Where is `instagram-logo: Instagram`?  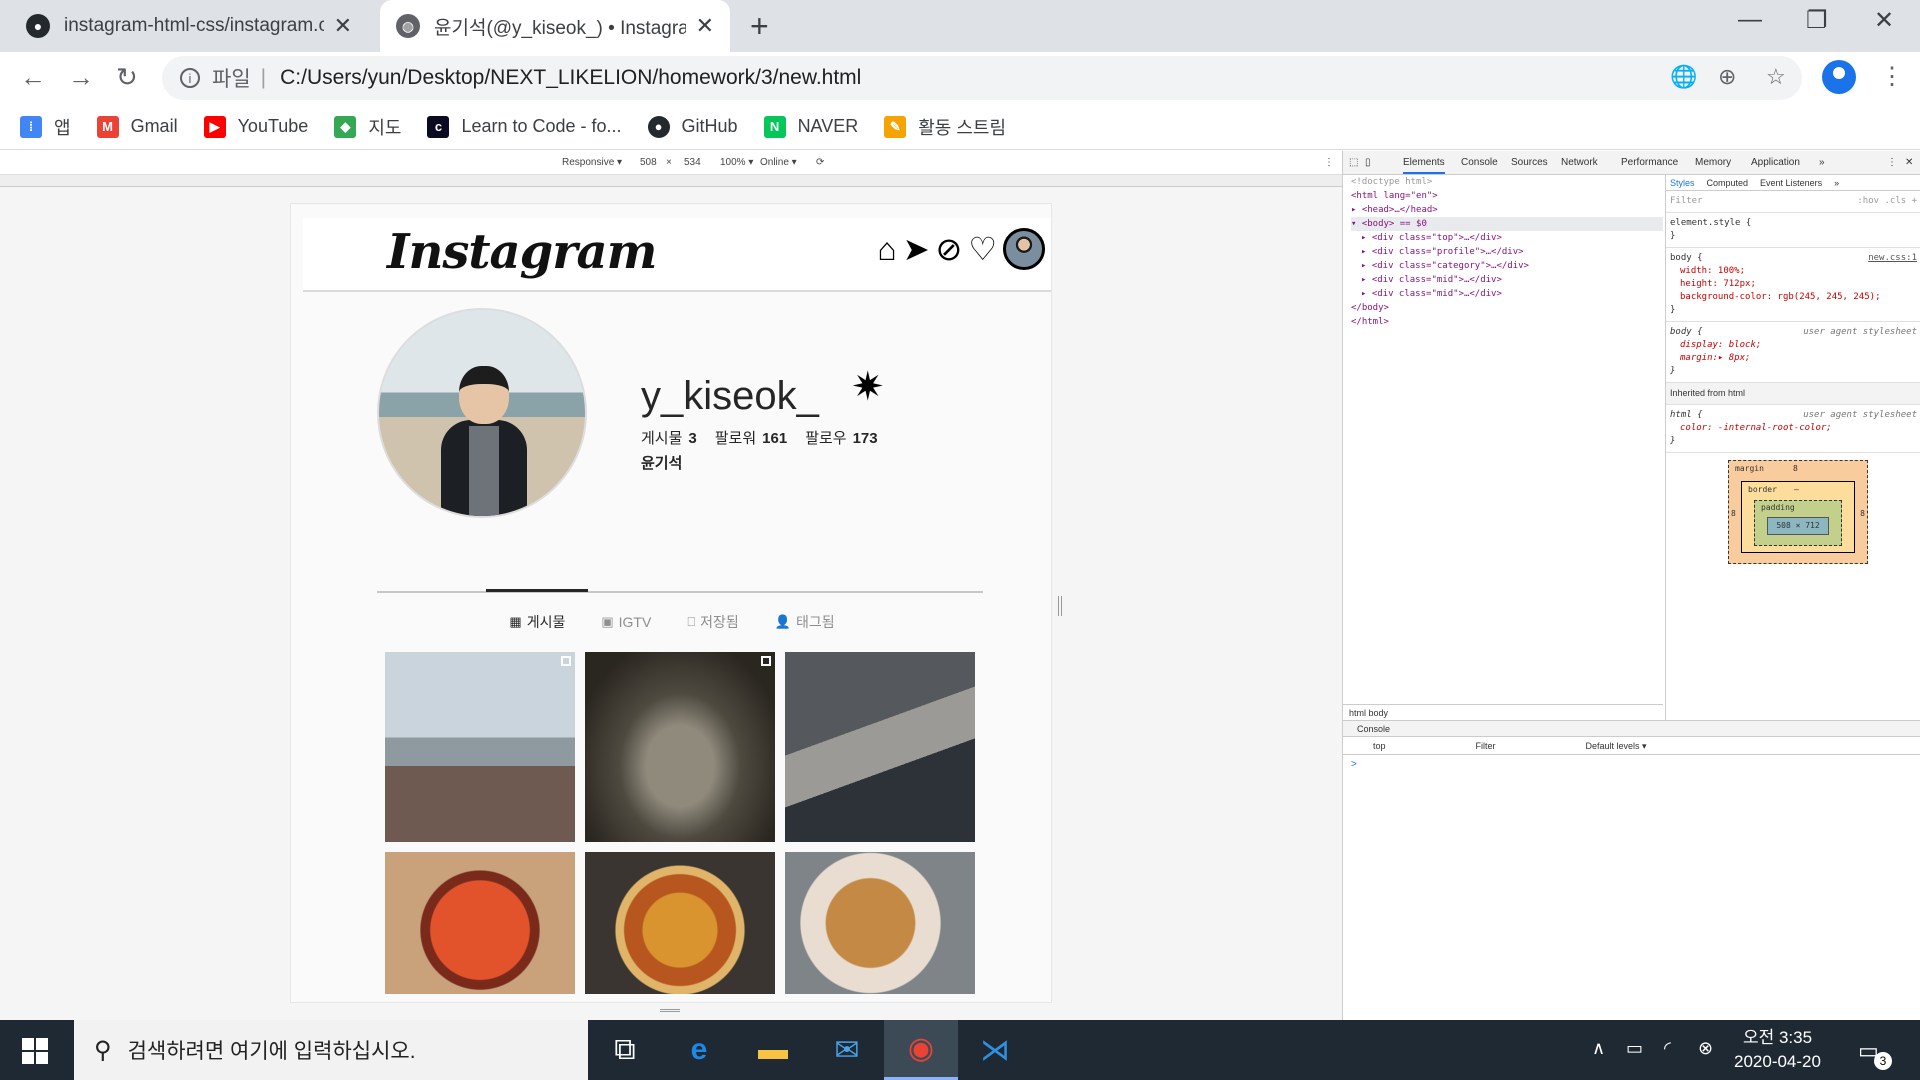 instagram-logo: Instagram is located at coordinates (522, 252).